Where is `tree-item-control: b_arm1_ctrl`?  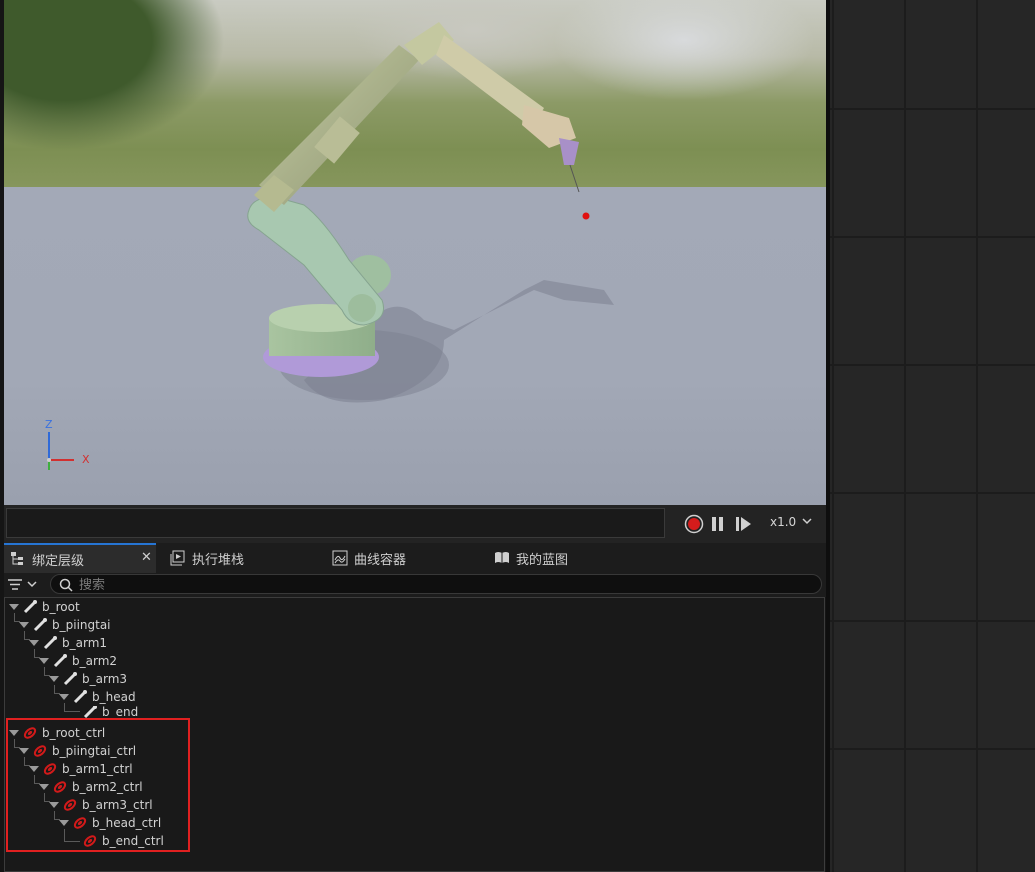 tree-item-control: b_arm1_ctrl is located at coordinates (81, 769).